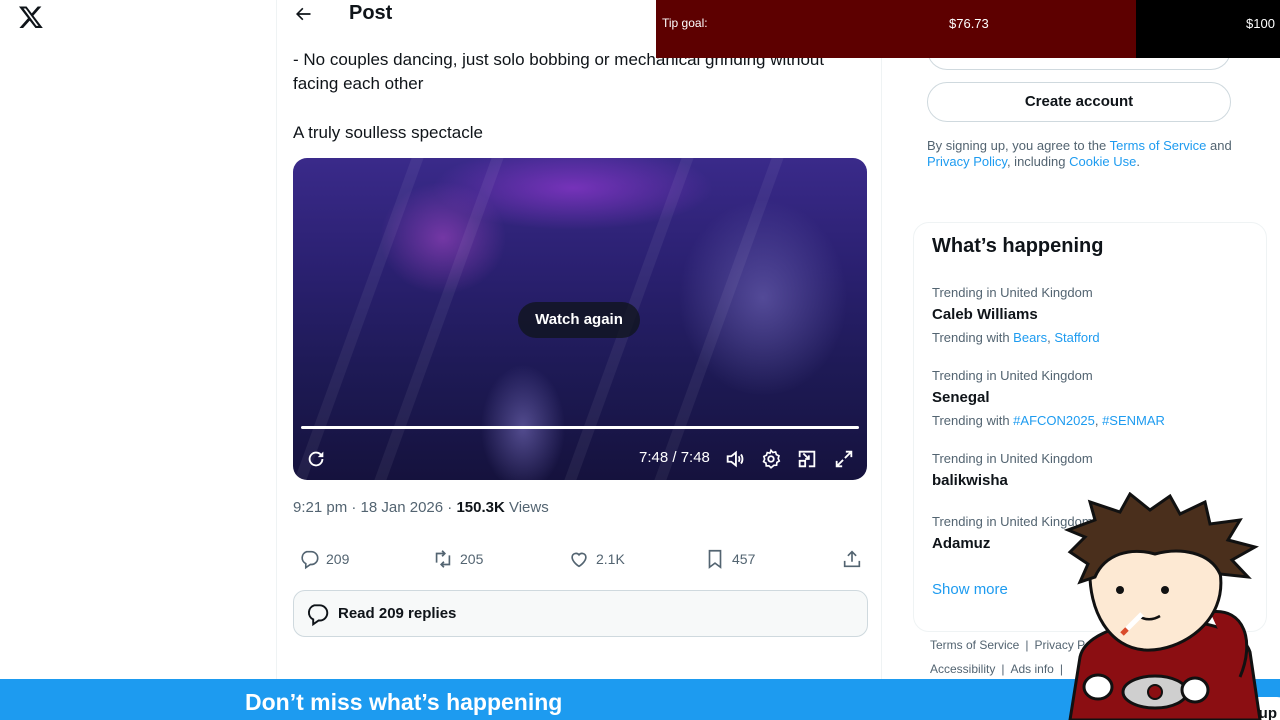 This screenshot has height=720, width=1280. Describe the element at coordinates (1092, 470) in the screenshot. I see `trend-item: Trending in United Kingdom balikwisha` at that location.